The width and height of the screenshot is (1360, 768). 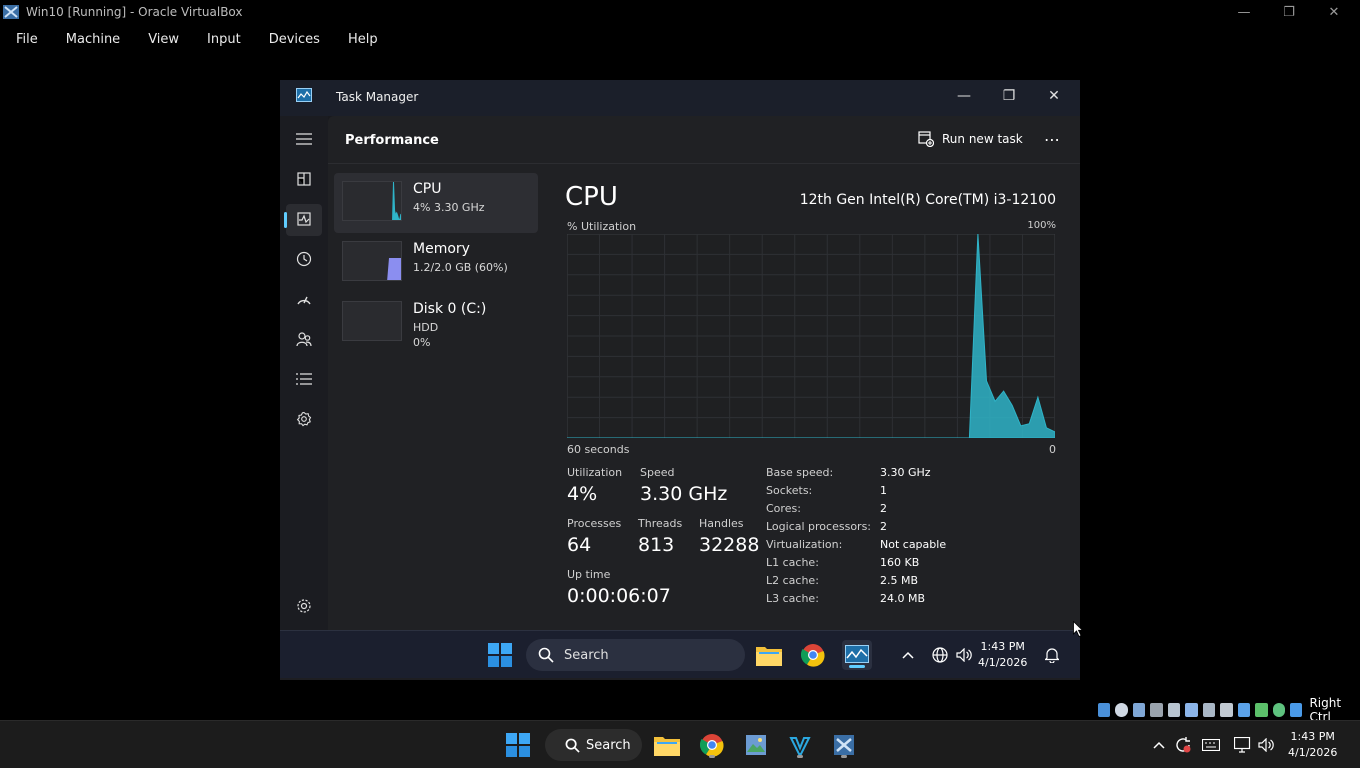 What do you see at coordinates (460, 267) in the screenshot?
I see `device-subtitle: 1.2/2.0 GB (60%)` at bounding box center [460, 267].